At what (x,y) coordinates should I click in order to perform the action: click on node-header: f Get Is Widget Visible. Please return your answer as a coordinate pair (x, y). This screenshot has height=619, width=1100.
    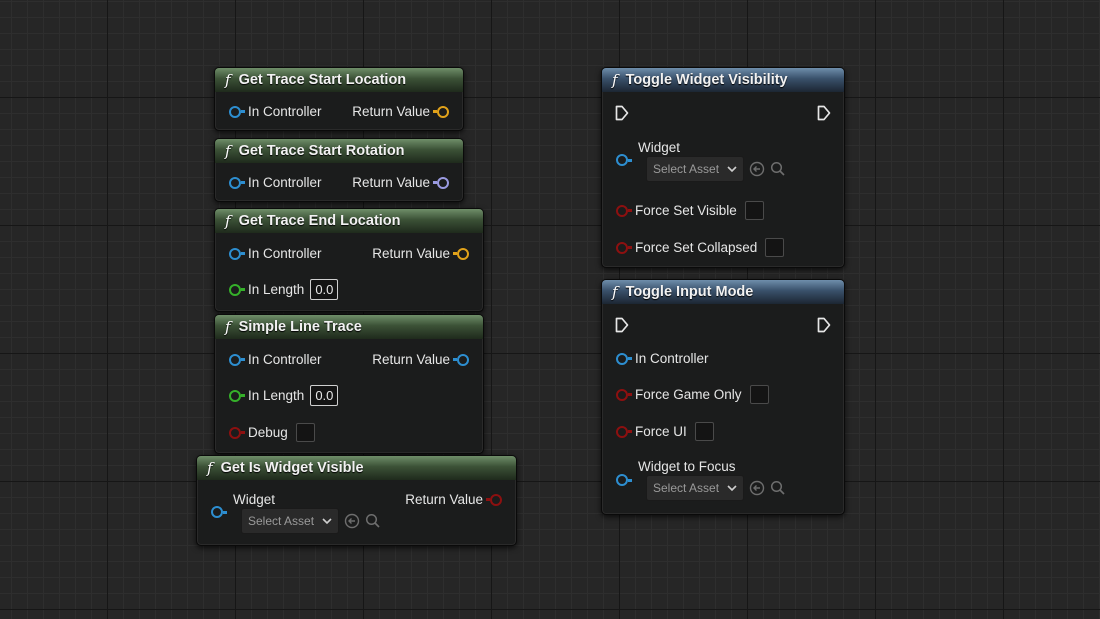
    Looking at the image, I should click on (356, 468).